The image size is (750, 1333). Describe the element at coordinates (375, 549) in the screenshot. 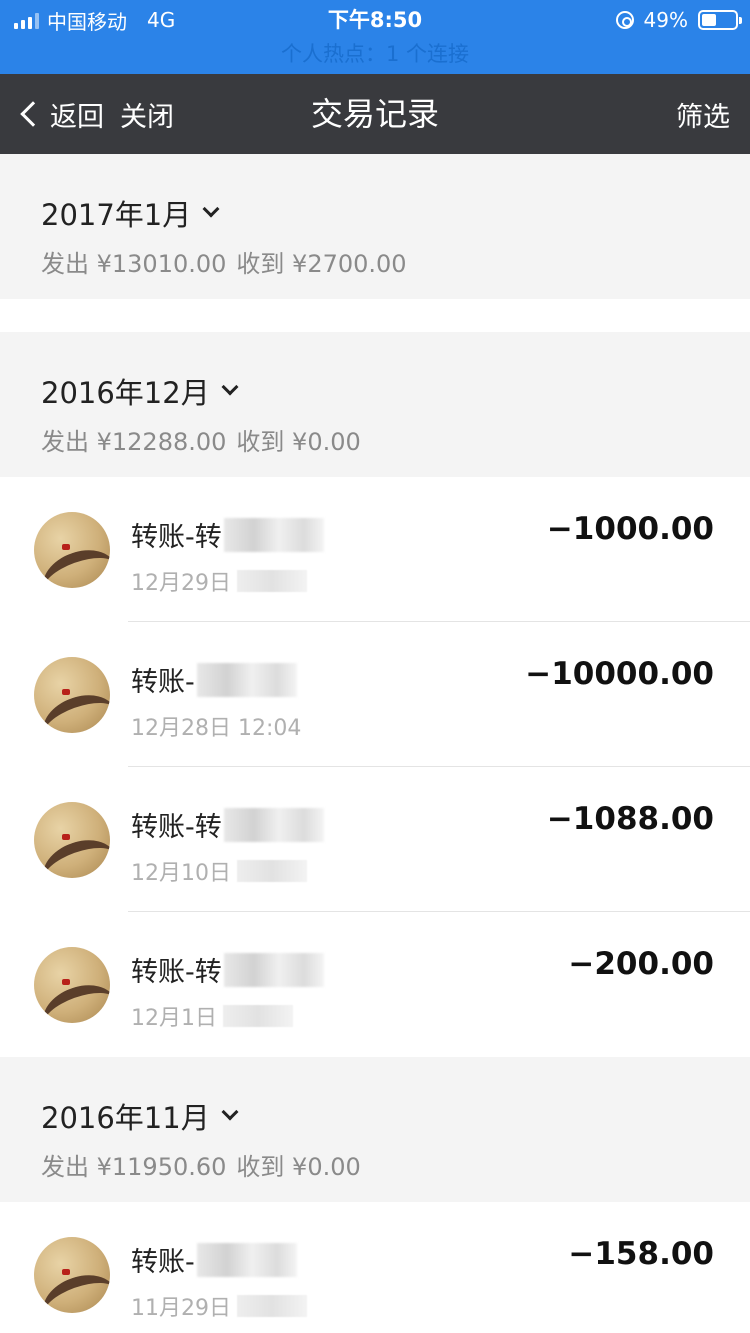

I see `transaction-row: 转账-转 12月29日 −1000.00` at that location.